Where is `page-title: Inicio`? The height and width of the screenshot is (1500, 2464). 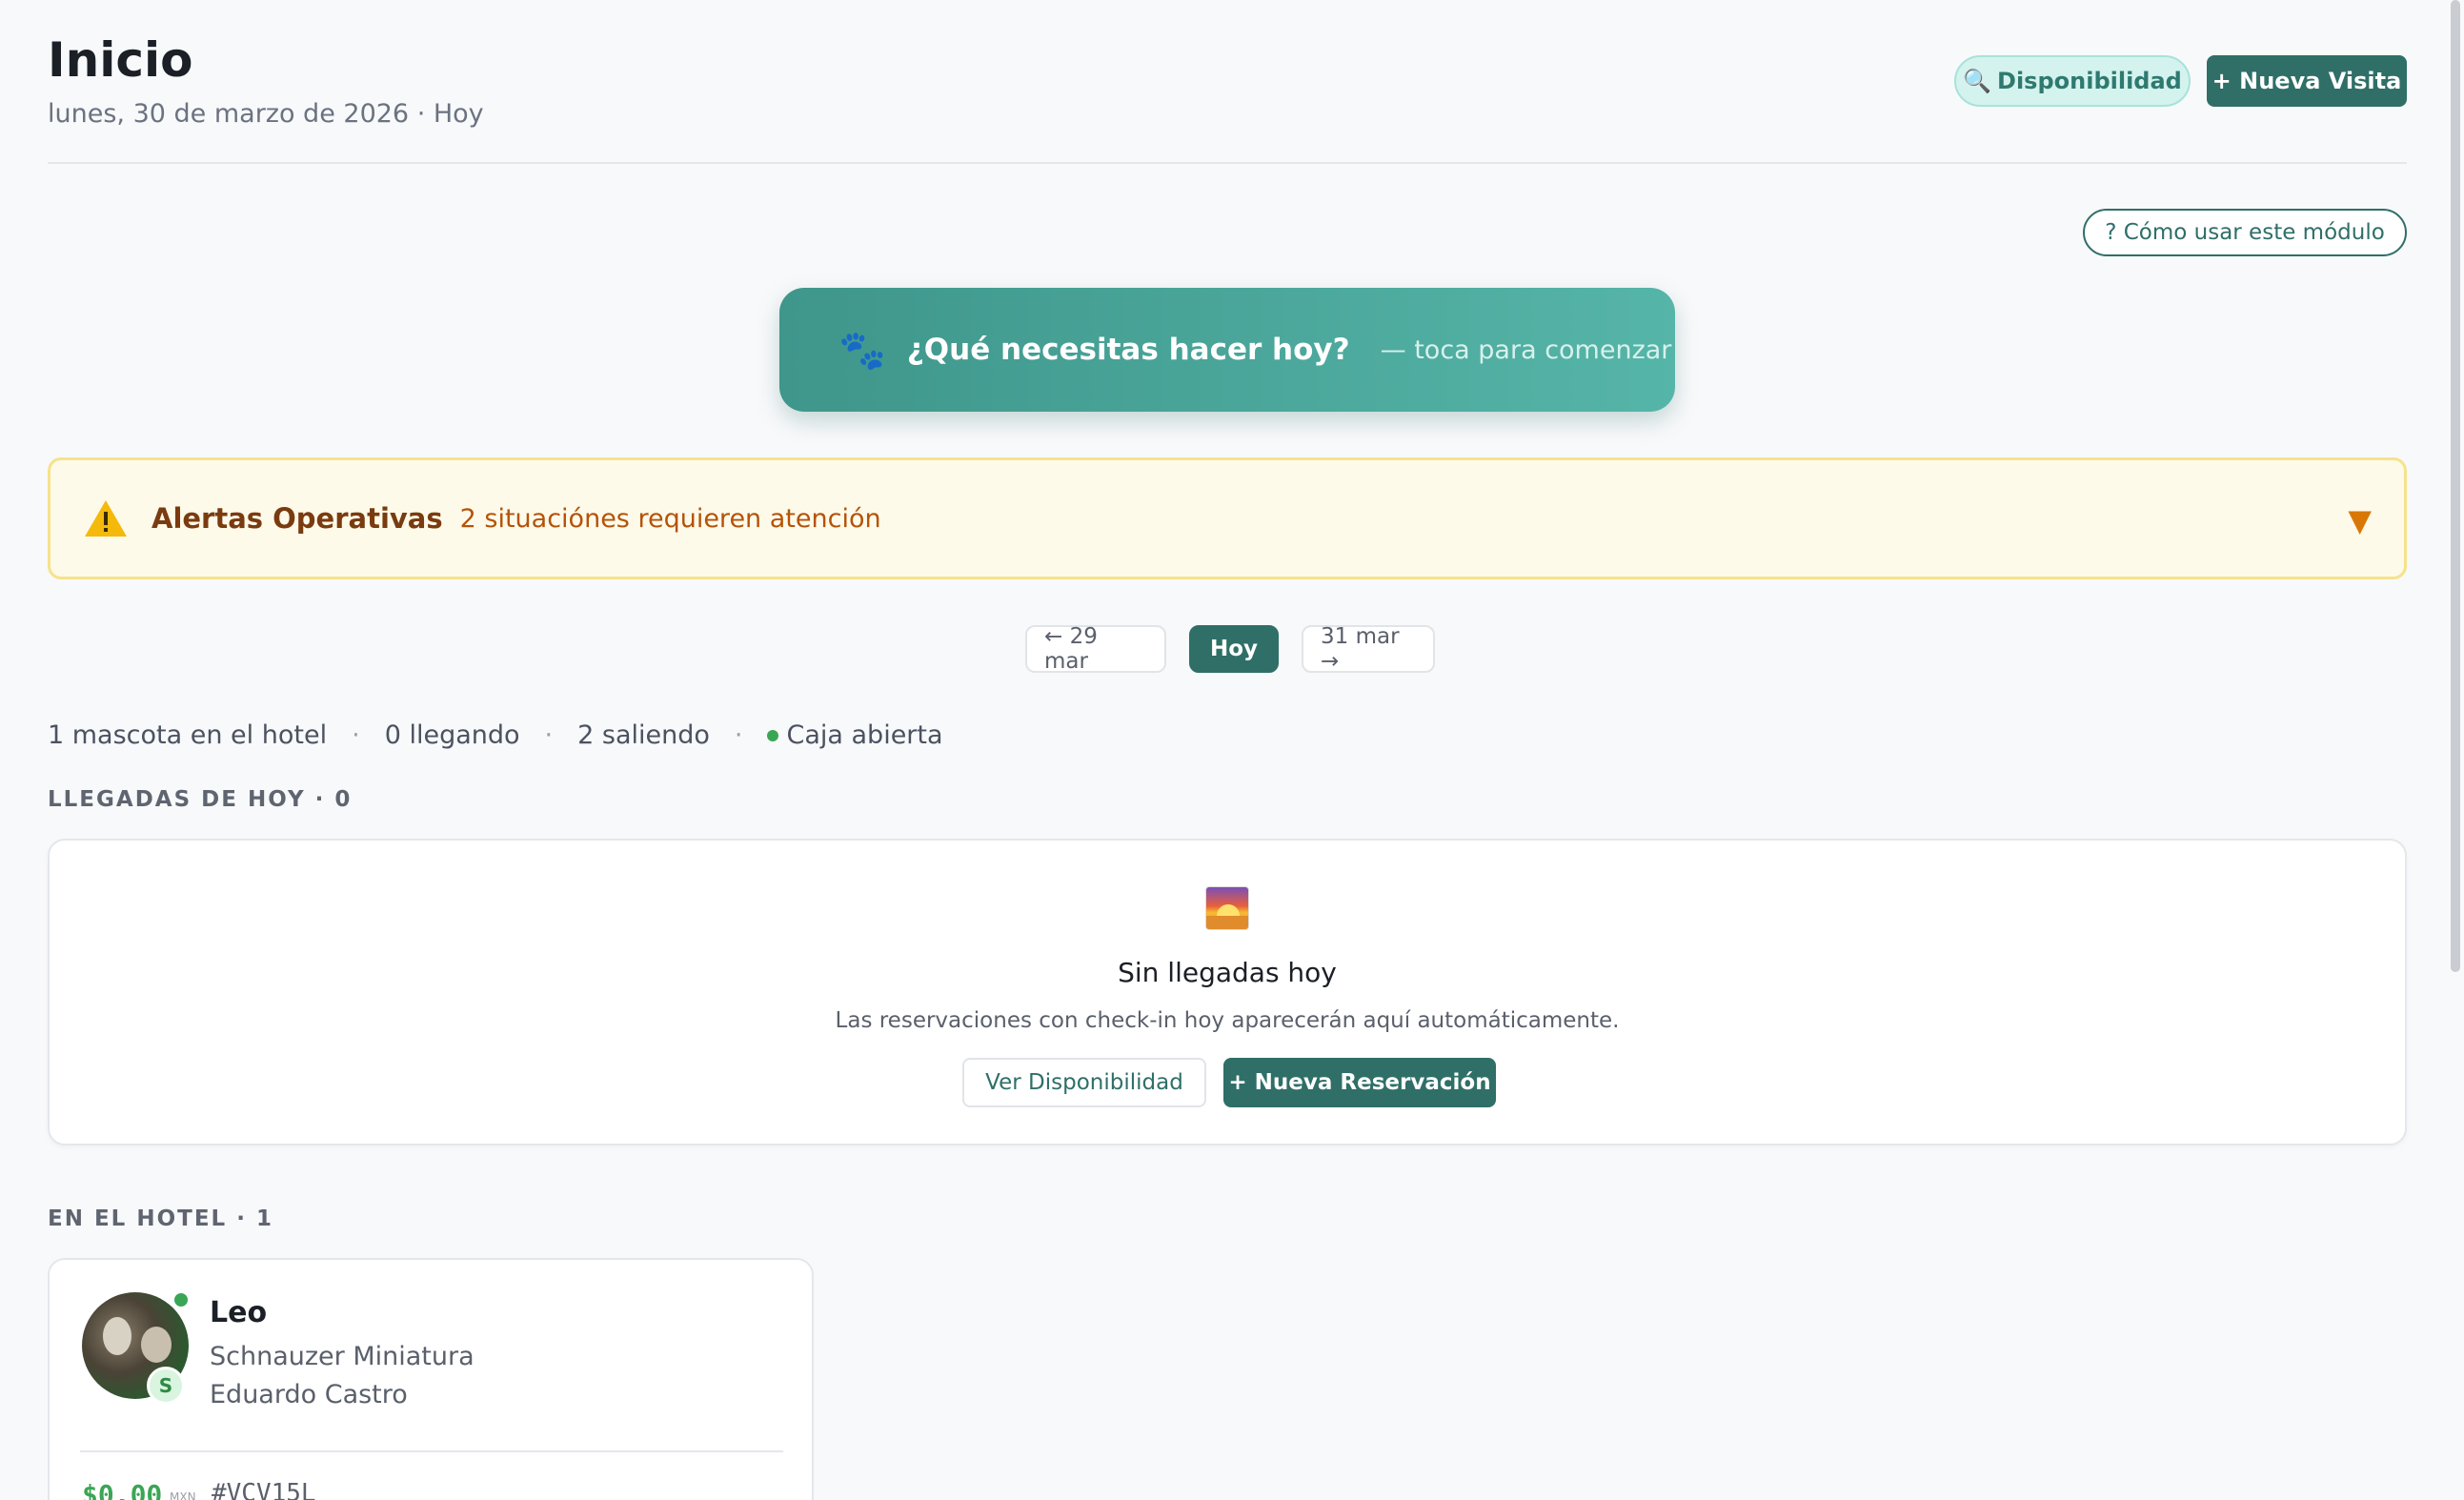
page-title: Inicio is located at coordinates (121, 60).